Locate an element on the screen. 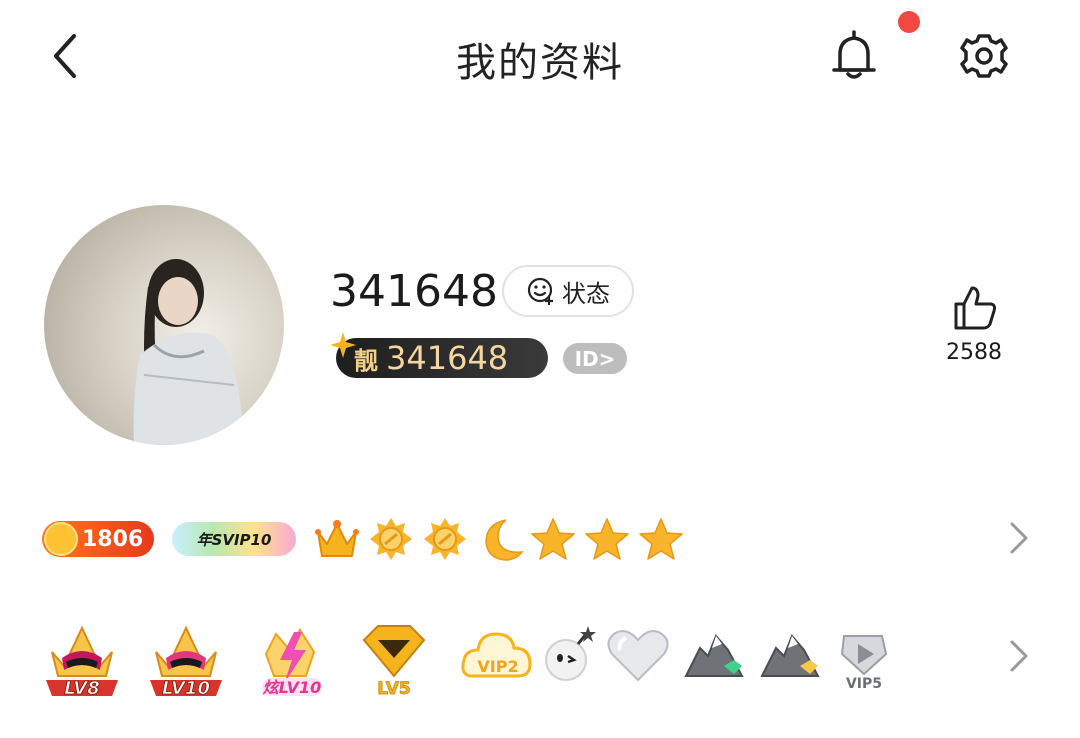 This screenshot has height=738, width=1080. avatar is located at coordinates (164, 325).